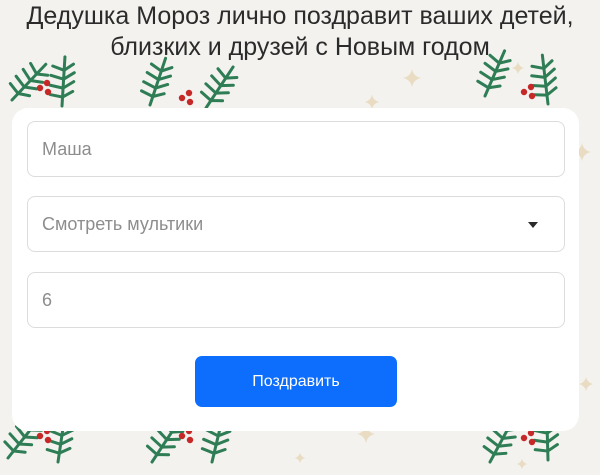 The height and width of the screenshot is (475, 600). I want to click on activity-select: Смотреть мультики, so click(296, 224).